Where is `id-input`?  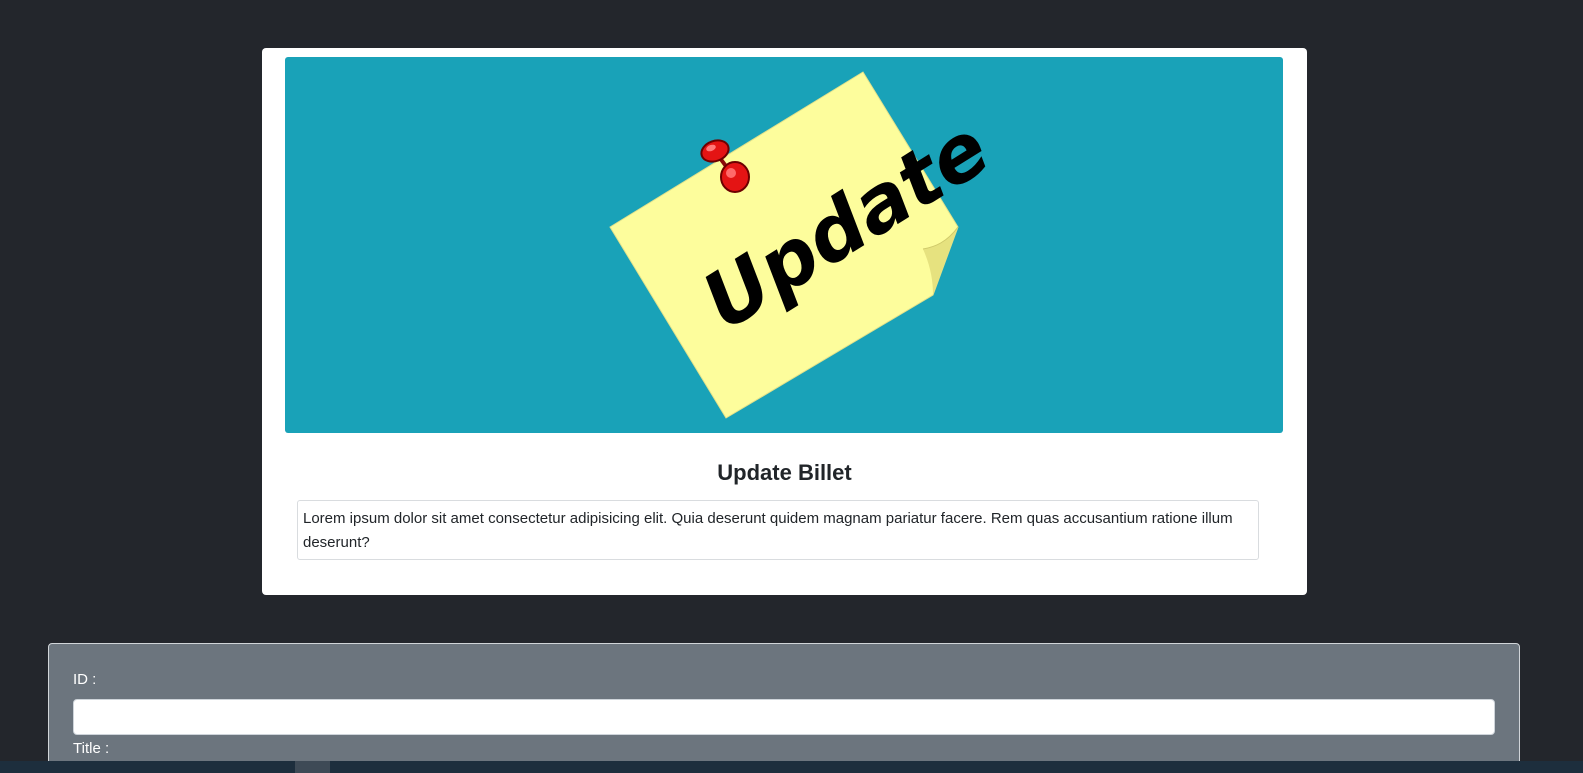
id-input is located at coordinates (784, 717).